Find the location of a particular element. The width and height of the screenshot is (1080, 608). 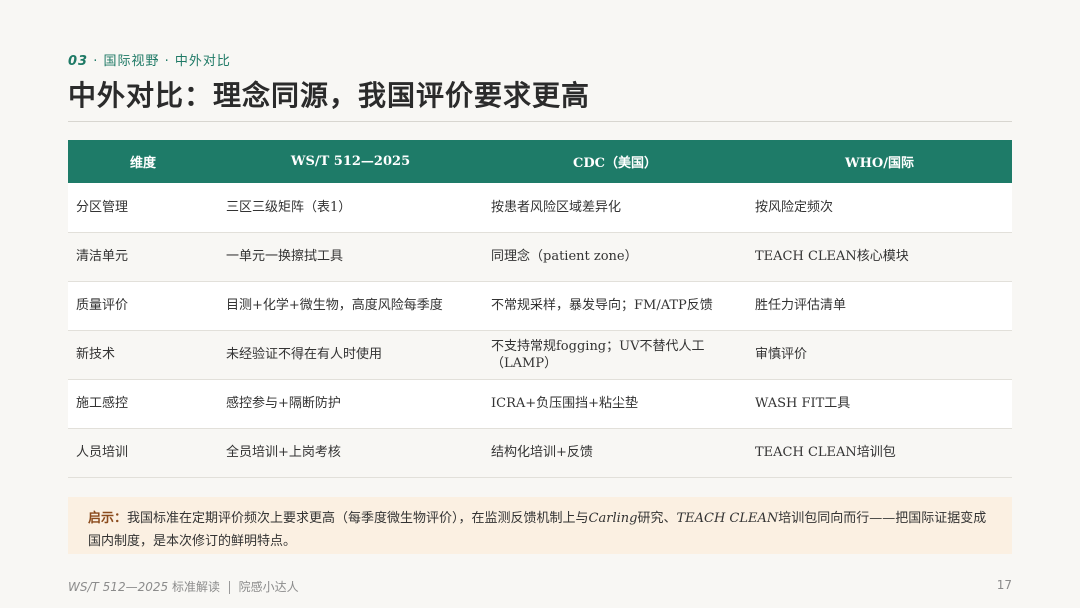

table-cell: 清洁单元 is located at coordinates (102, 256).